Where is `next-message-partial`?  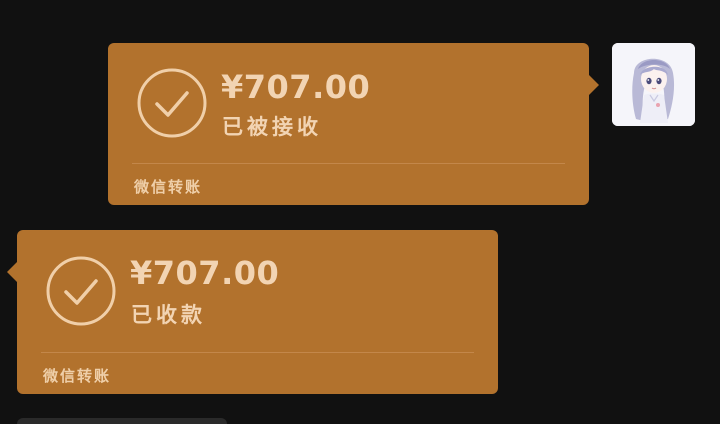
next-message-partial is located at coordinates (122, 421).